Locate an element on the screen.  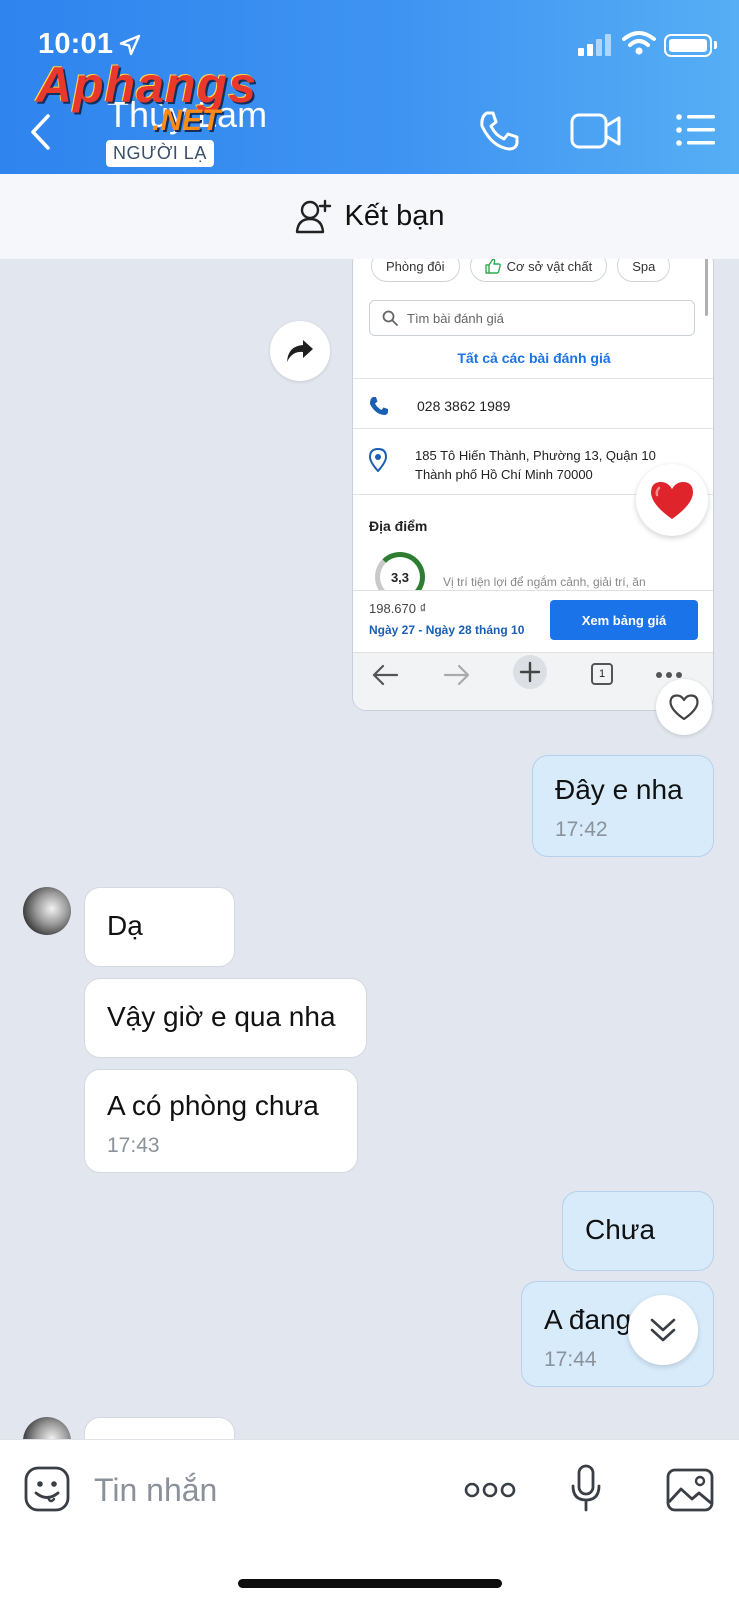
stranger-badge: NGƯỜI LẠ is located at coordinates (160, 153).